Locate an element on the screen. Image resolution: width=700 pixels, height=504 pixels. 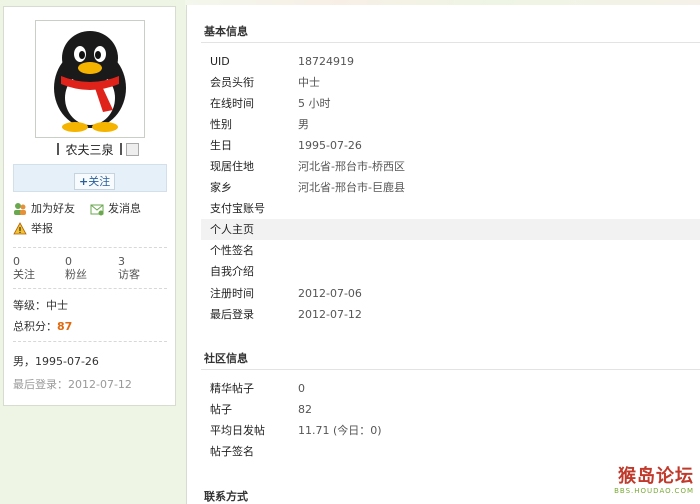
add-friend-label: 加为好友 is located at coordinates (53, 208).